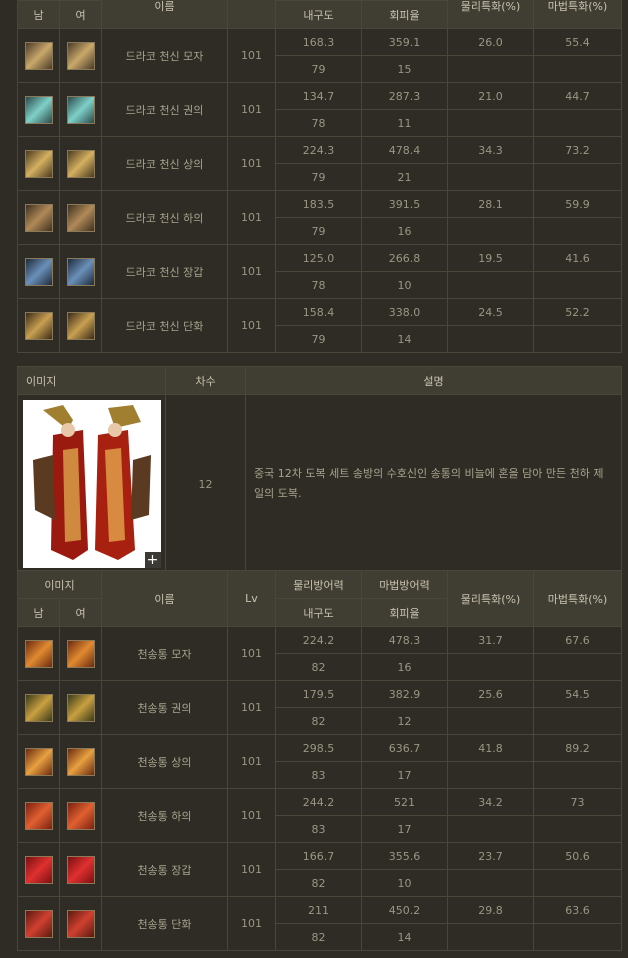 This screenshot has width=628, height=958. What do you see at coordinates (318, 640) in the screenshot?
I see `item-phys-def: 224.2` at bounding box center [318, 640].